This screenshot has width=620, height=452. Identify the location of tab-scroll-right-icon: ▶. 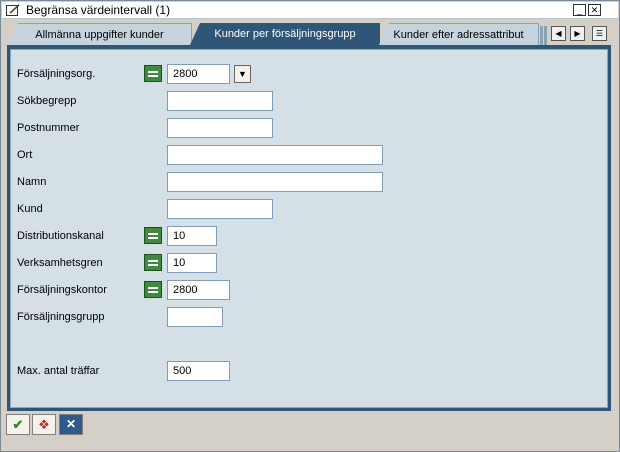
(577, 33).